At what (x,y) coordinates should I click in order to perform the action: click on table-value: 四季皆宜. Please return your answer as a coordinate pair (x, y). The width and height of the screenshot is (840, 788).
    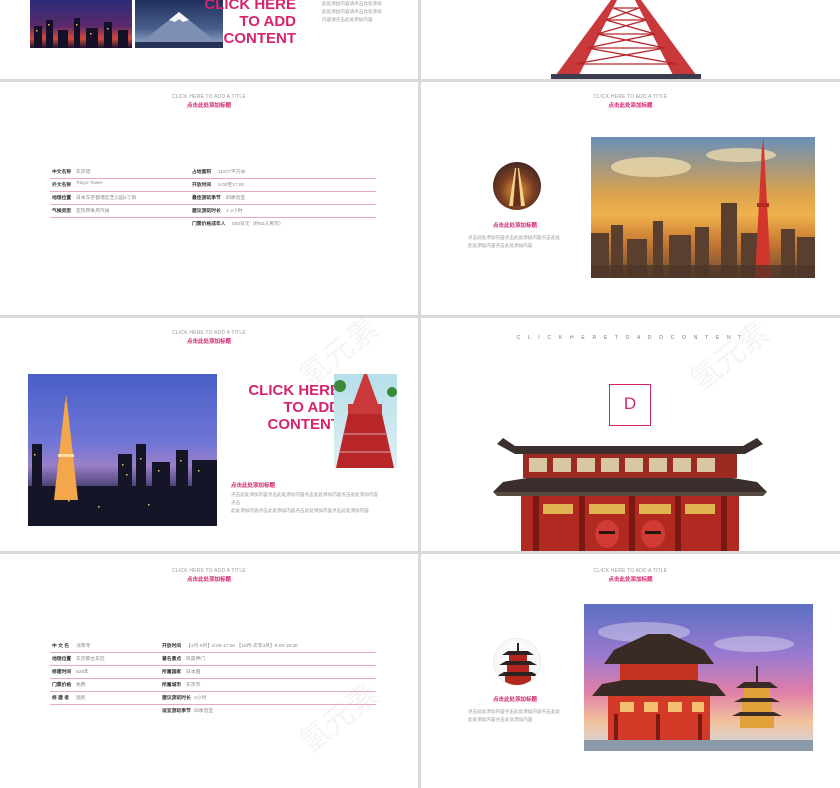
    Looking at the image, I should click on (204, 711).